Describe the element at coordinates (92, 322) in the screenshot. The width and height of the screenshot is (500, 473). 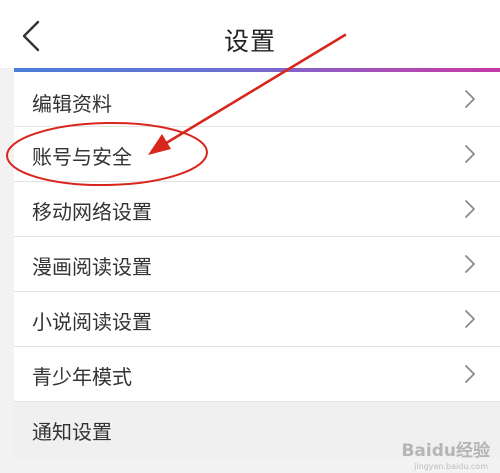
I see `settings-item-label: 小说阅读设置` at that location.